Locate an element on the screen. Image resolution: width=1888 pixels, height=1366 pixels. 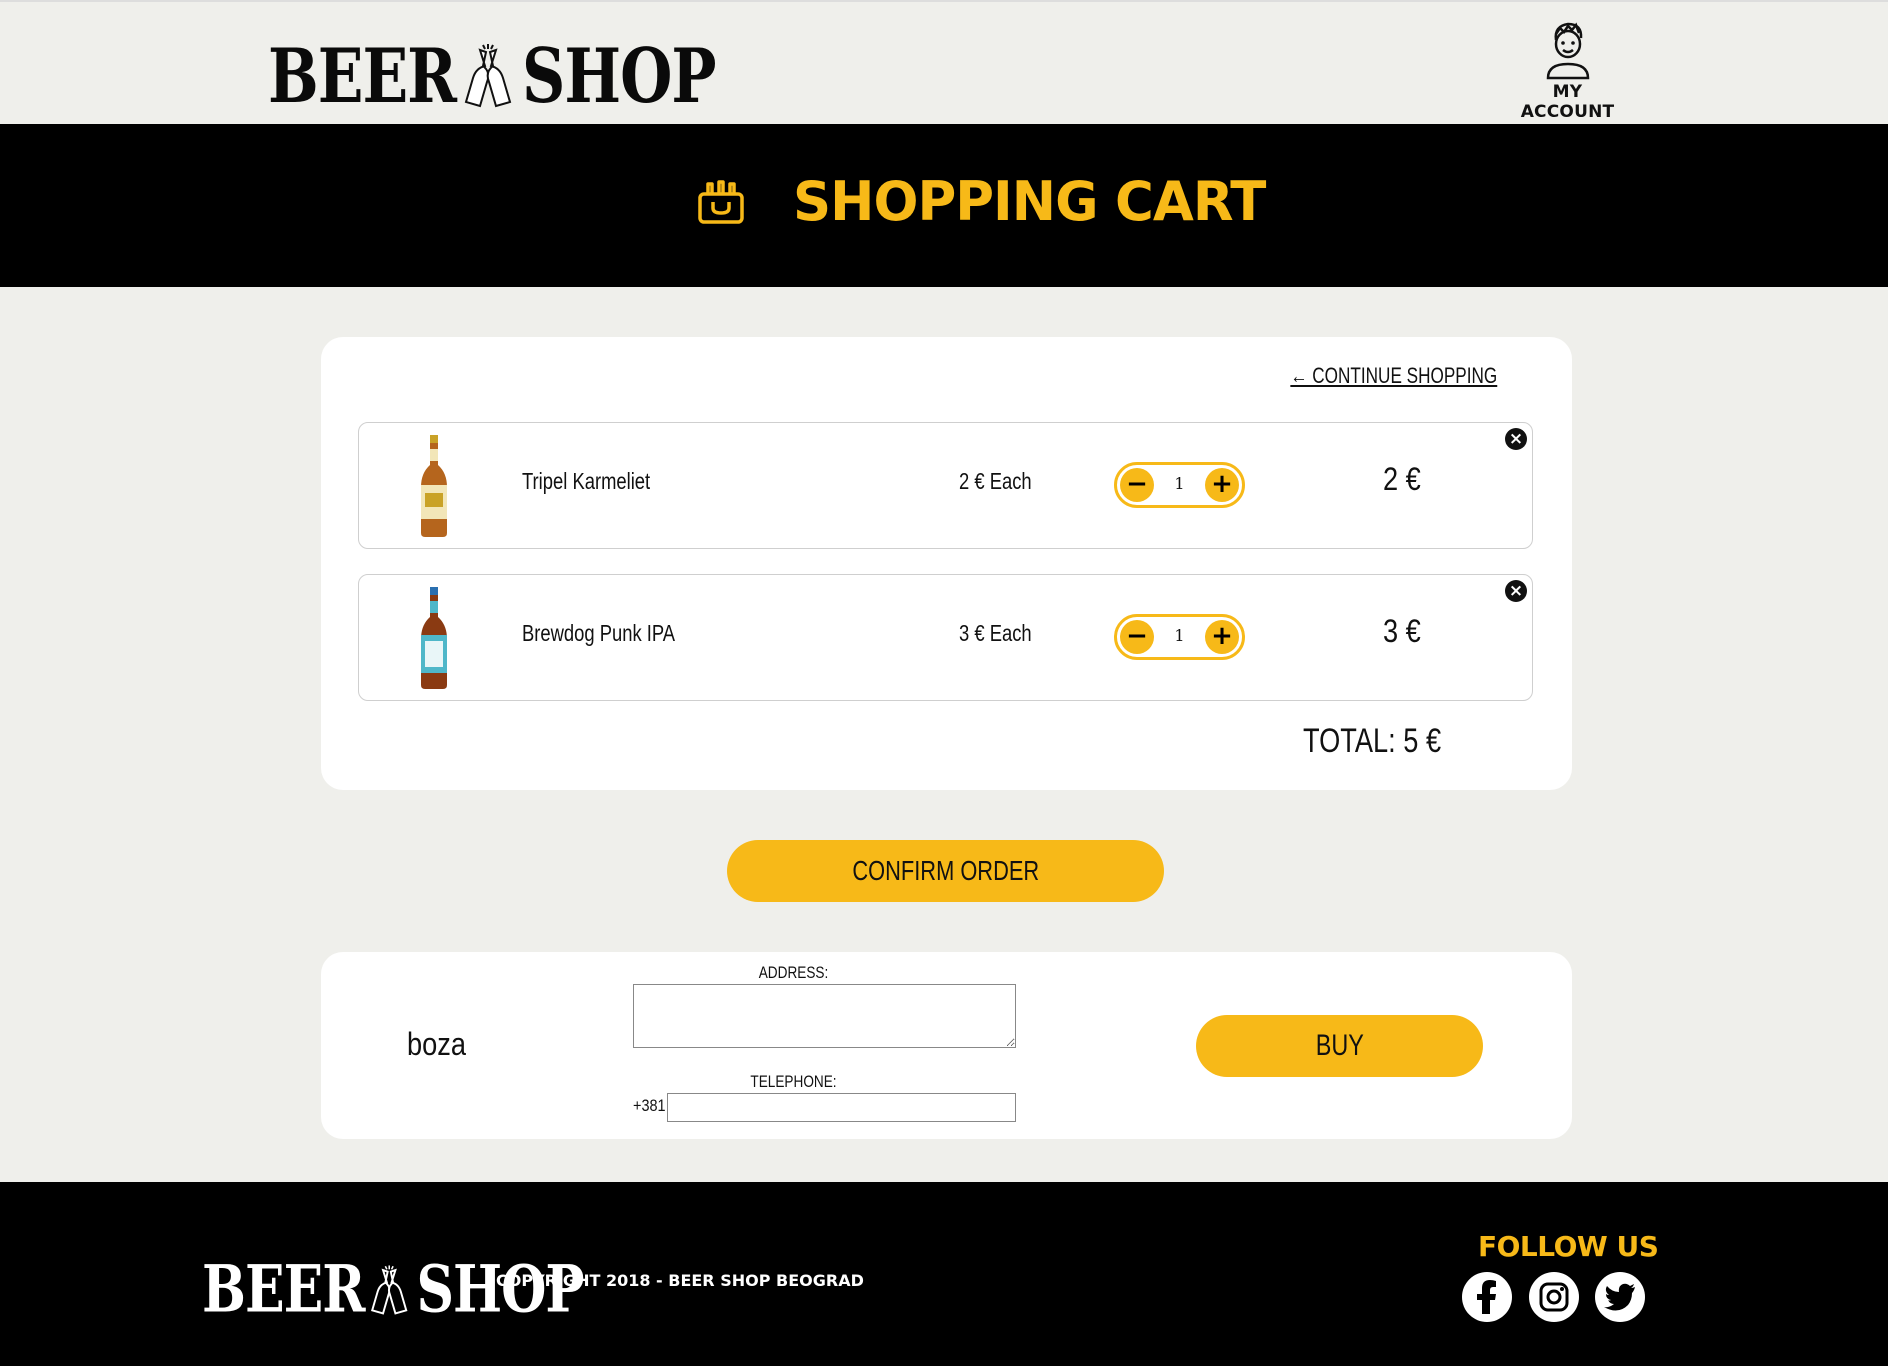
buy-button: BUY is located at coordinates (1339, 1046).